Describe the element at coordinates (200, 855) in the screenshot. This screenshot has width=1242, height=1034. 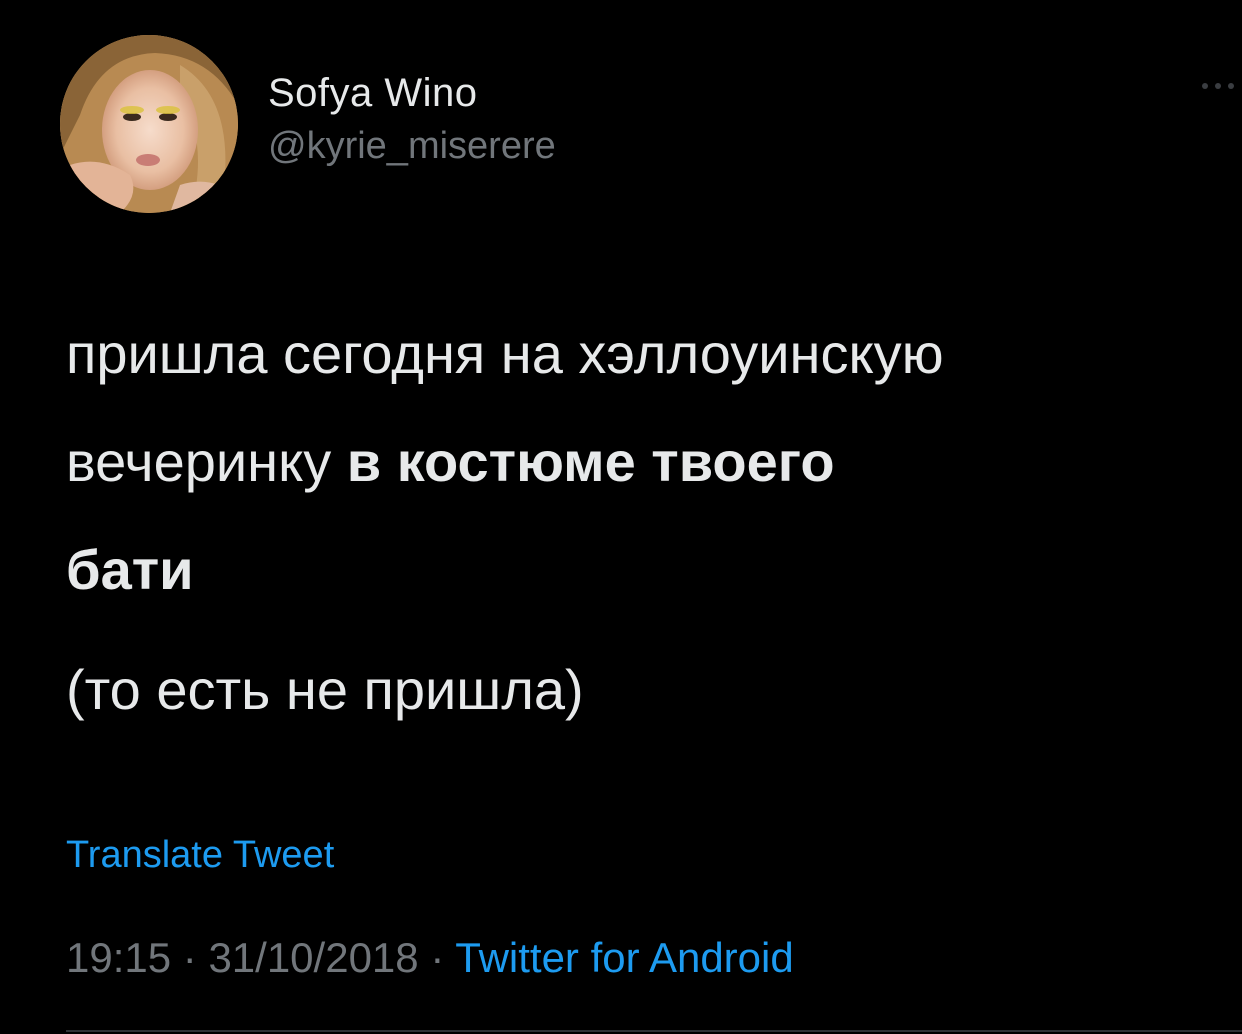
I see `translate-tweet-link: Translate Tweet` at that location.